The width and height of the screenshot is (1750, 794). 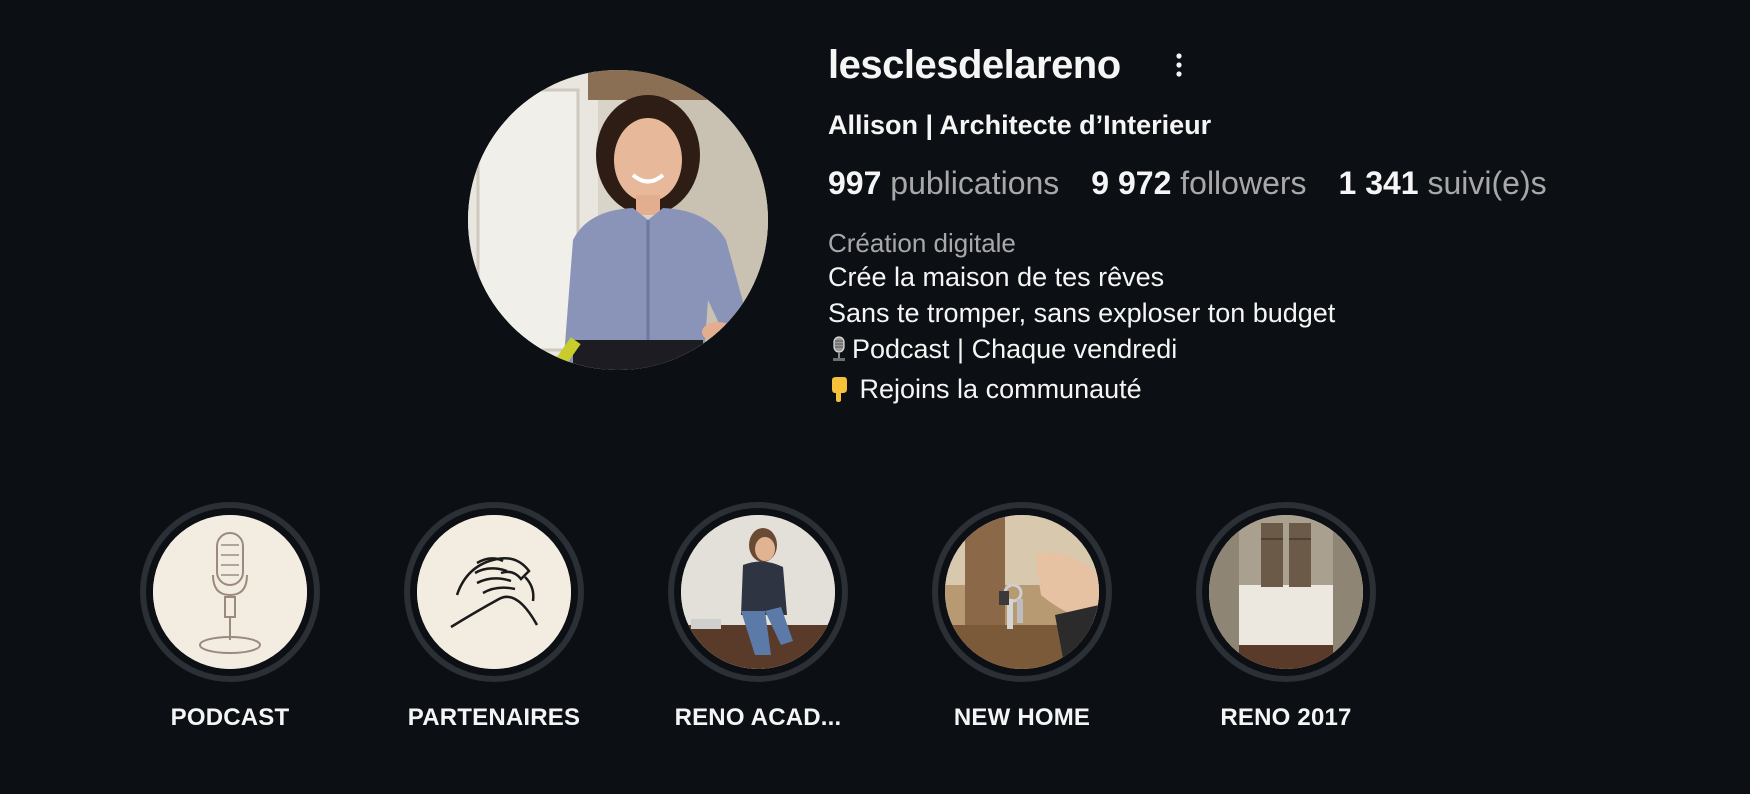 I want to click on highlight-reno-2017: RENO 2017, so click(x=1286, y=617).